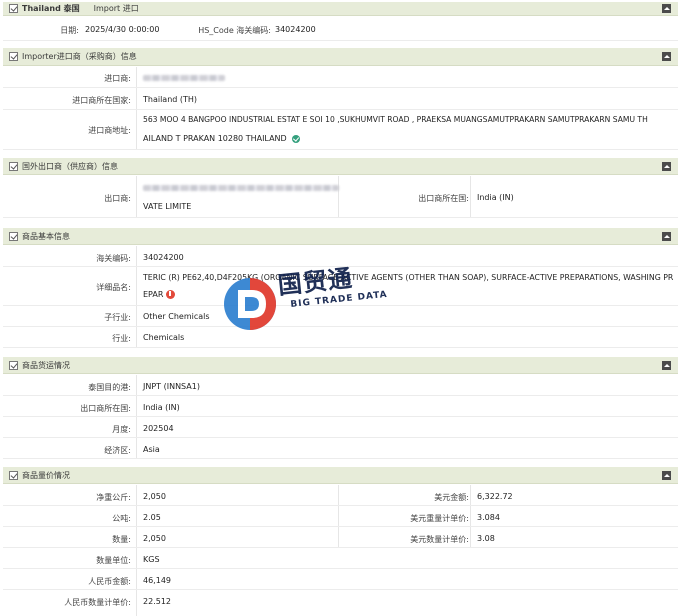 This screenshot has height=616, width=683. What do you see at coordinates (340, 385) in the screenshot?
I see `port-row: 泰国目的港: JNPT (INNSA1)` at bounding box center [340, 385].